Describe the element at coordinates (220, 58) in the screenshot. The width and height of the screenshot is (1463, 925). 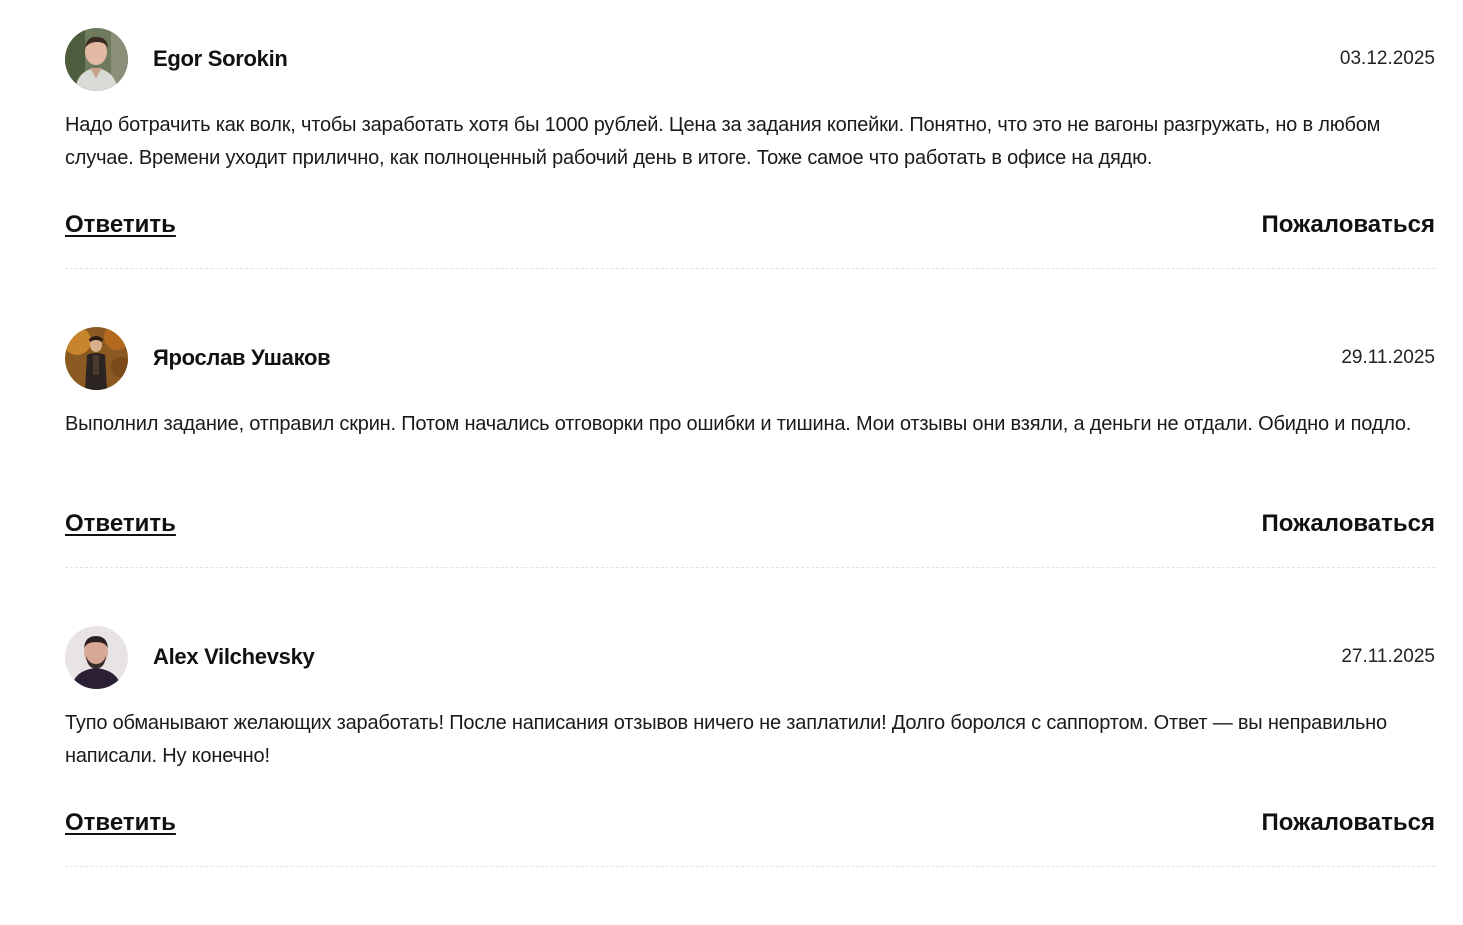
I see `author-name: Egor Sorokin` at that location.